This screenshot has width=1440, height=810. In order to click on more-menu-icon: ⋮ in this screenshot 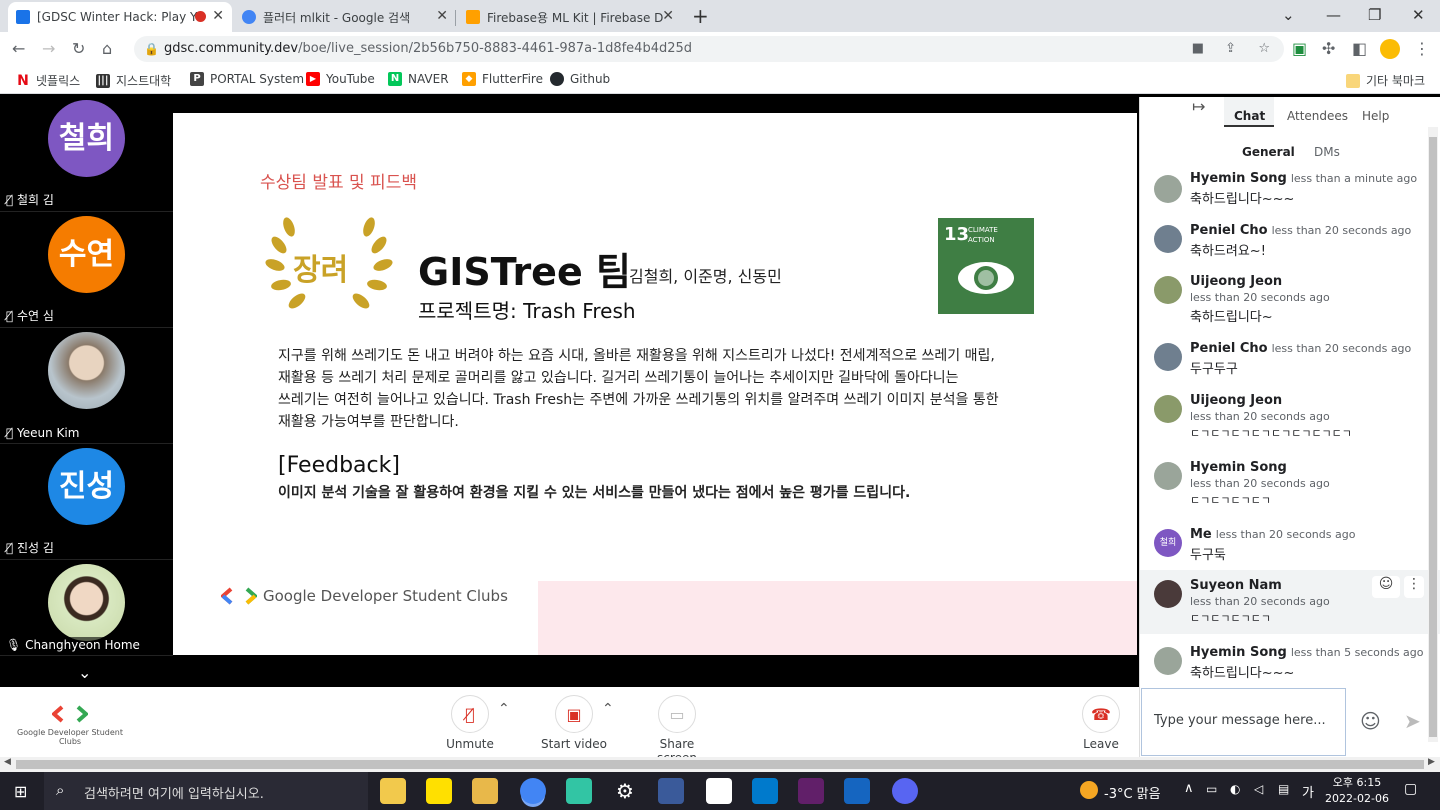, I will do `click(1422, 48)`.